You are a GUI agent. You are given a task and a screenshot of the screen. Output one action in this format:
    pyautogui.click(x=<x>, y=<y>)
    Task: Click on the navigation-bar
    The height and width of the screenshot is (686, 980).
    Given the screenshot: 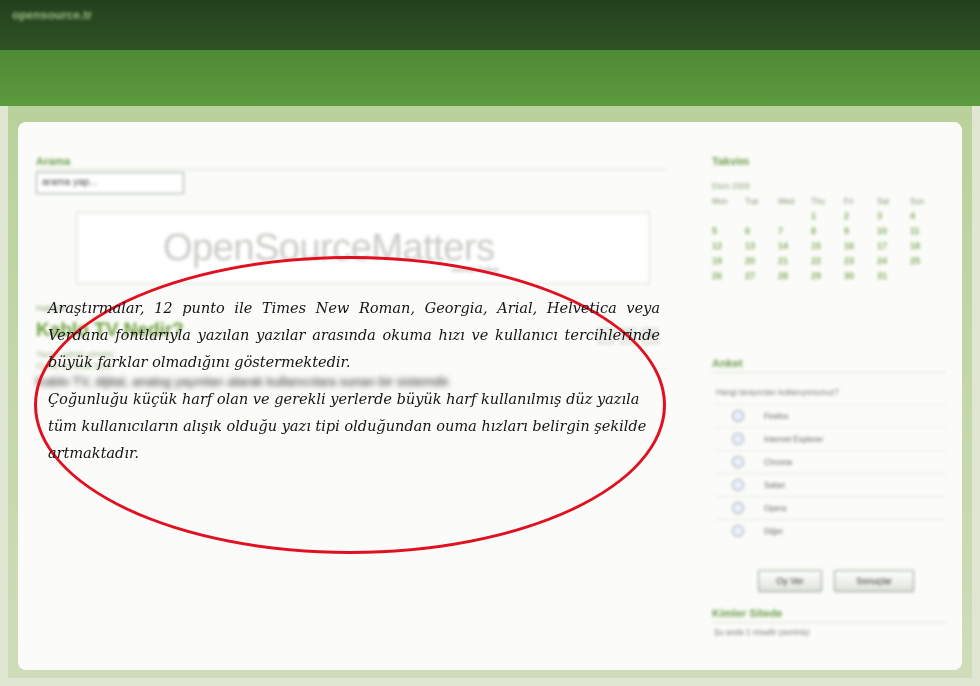 What is the action you would take?
    pyautogui.click(x=490, y=78)
    